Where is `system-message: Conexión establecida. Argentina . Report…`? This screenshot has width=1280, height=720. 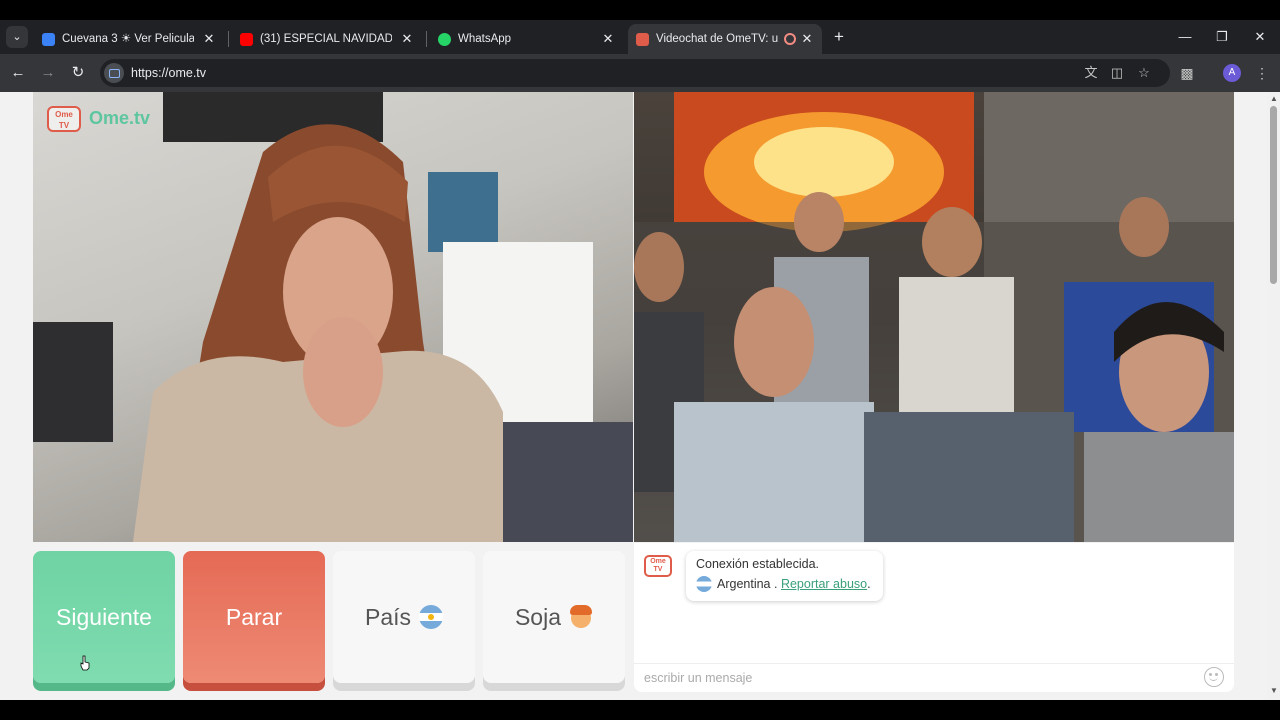 system-message: Conexión establecida. Argentina . Report… is located at coordinates (784, 576).